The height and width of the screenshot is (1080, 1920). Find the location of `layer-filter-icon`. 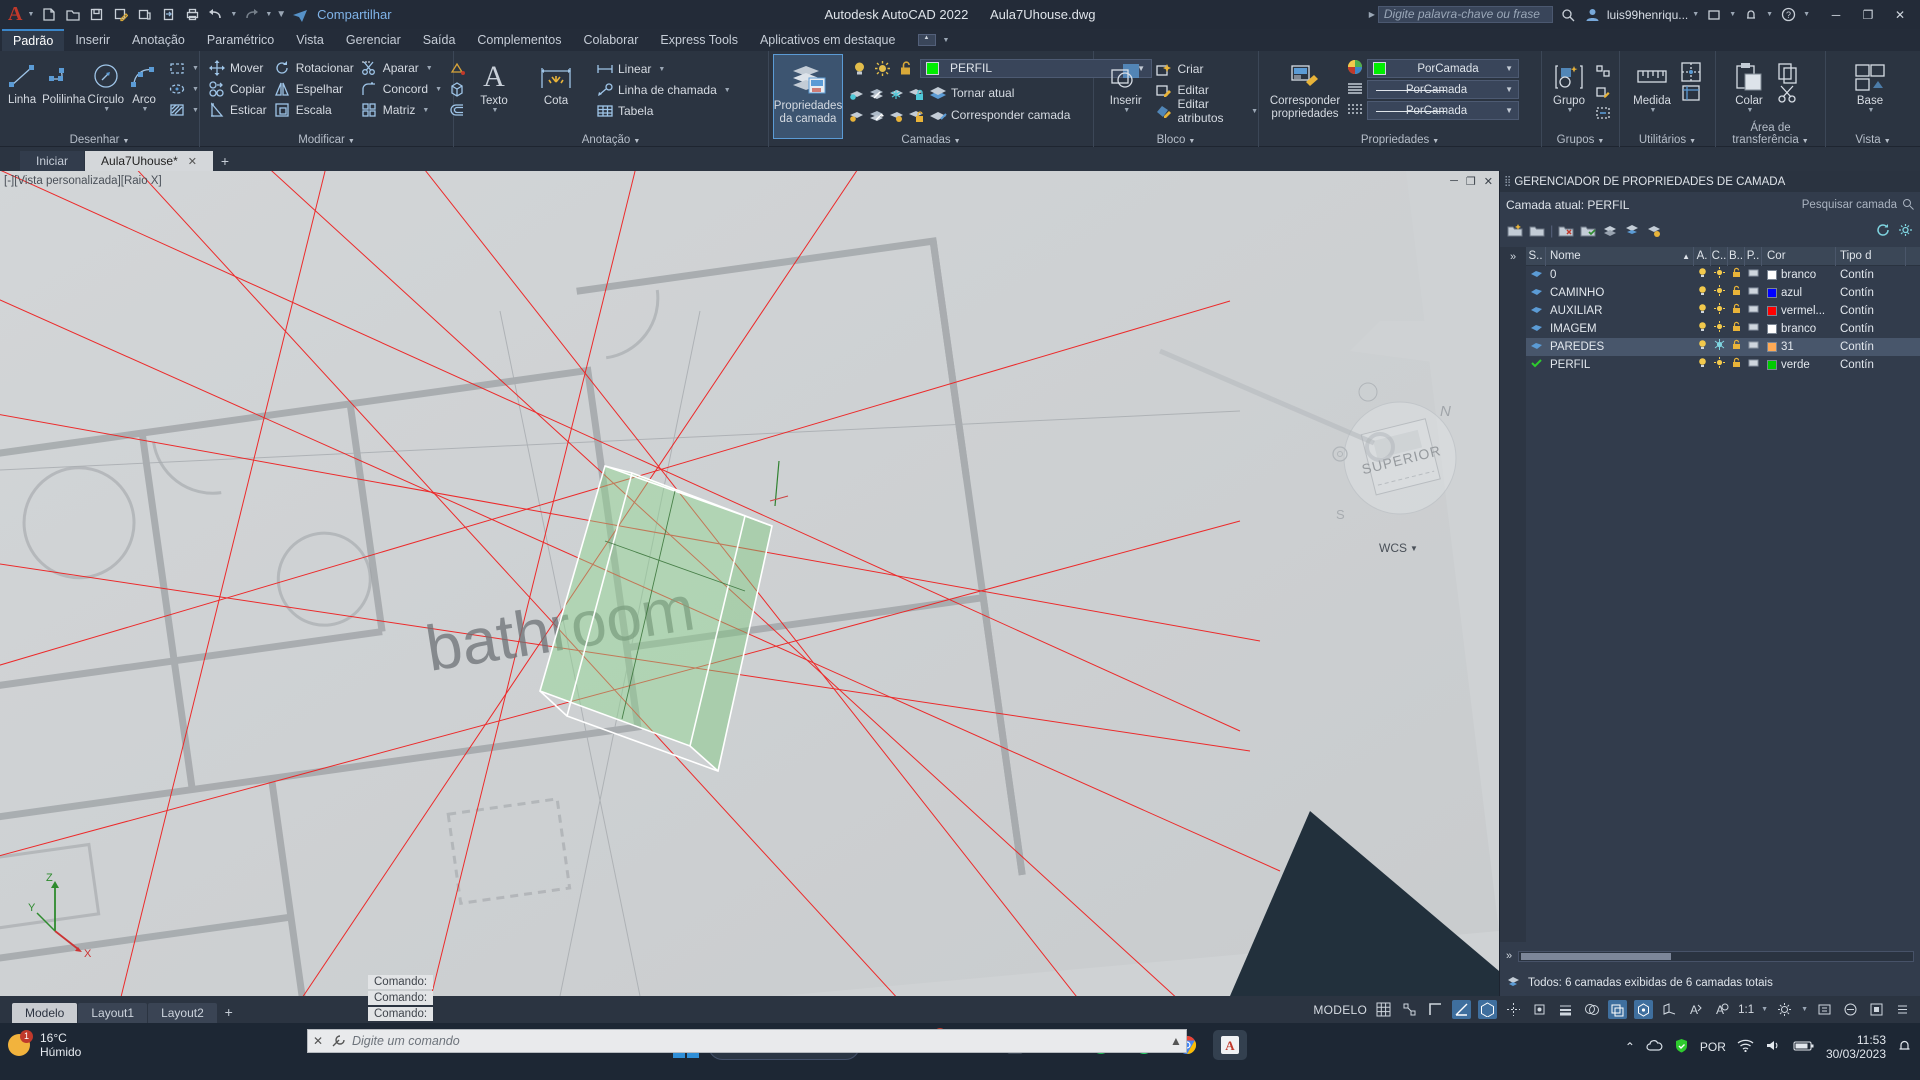

layer-filter-icon is located at coordinates (1632, 230).